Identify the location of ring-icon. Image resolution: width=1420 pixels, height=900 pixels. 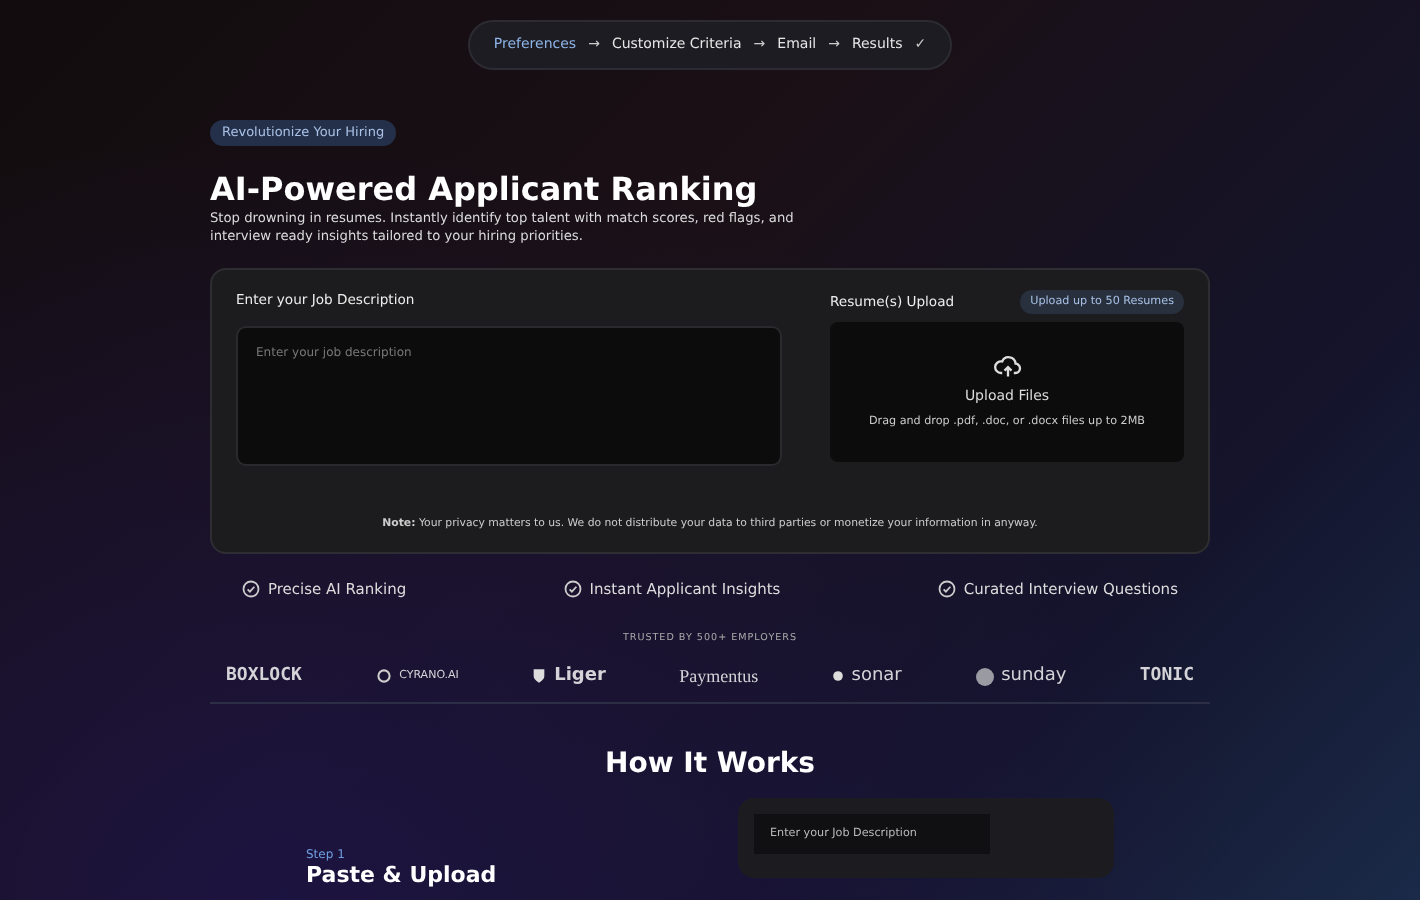
(383, 676).